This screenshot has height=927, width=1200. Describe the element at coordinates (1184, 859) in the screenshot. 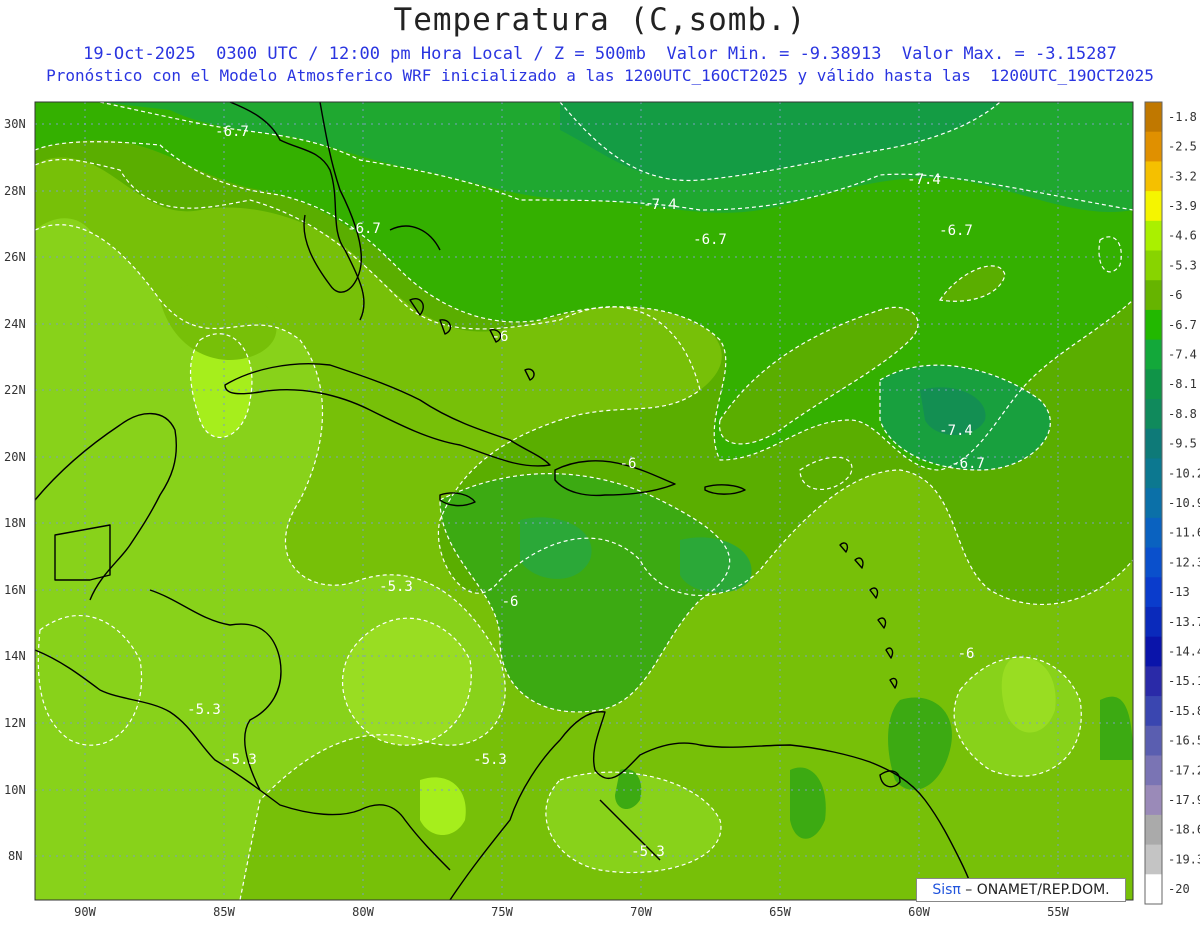

I see `colorbar-label: -19.3` at that location.